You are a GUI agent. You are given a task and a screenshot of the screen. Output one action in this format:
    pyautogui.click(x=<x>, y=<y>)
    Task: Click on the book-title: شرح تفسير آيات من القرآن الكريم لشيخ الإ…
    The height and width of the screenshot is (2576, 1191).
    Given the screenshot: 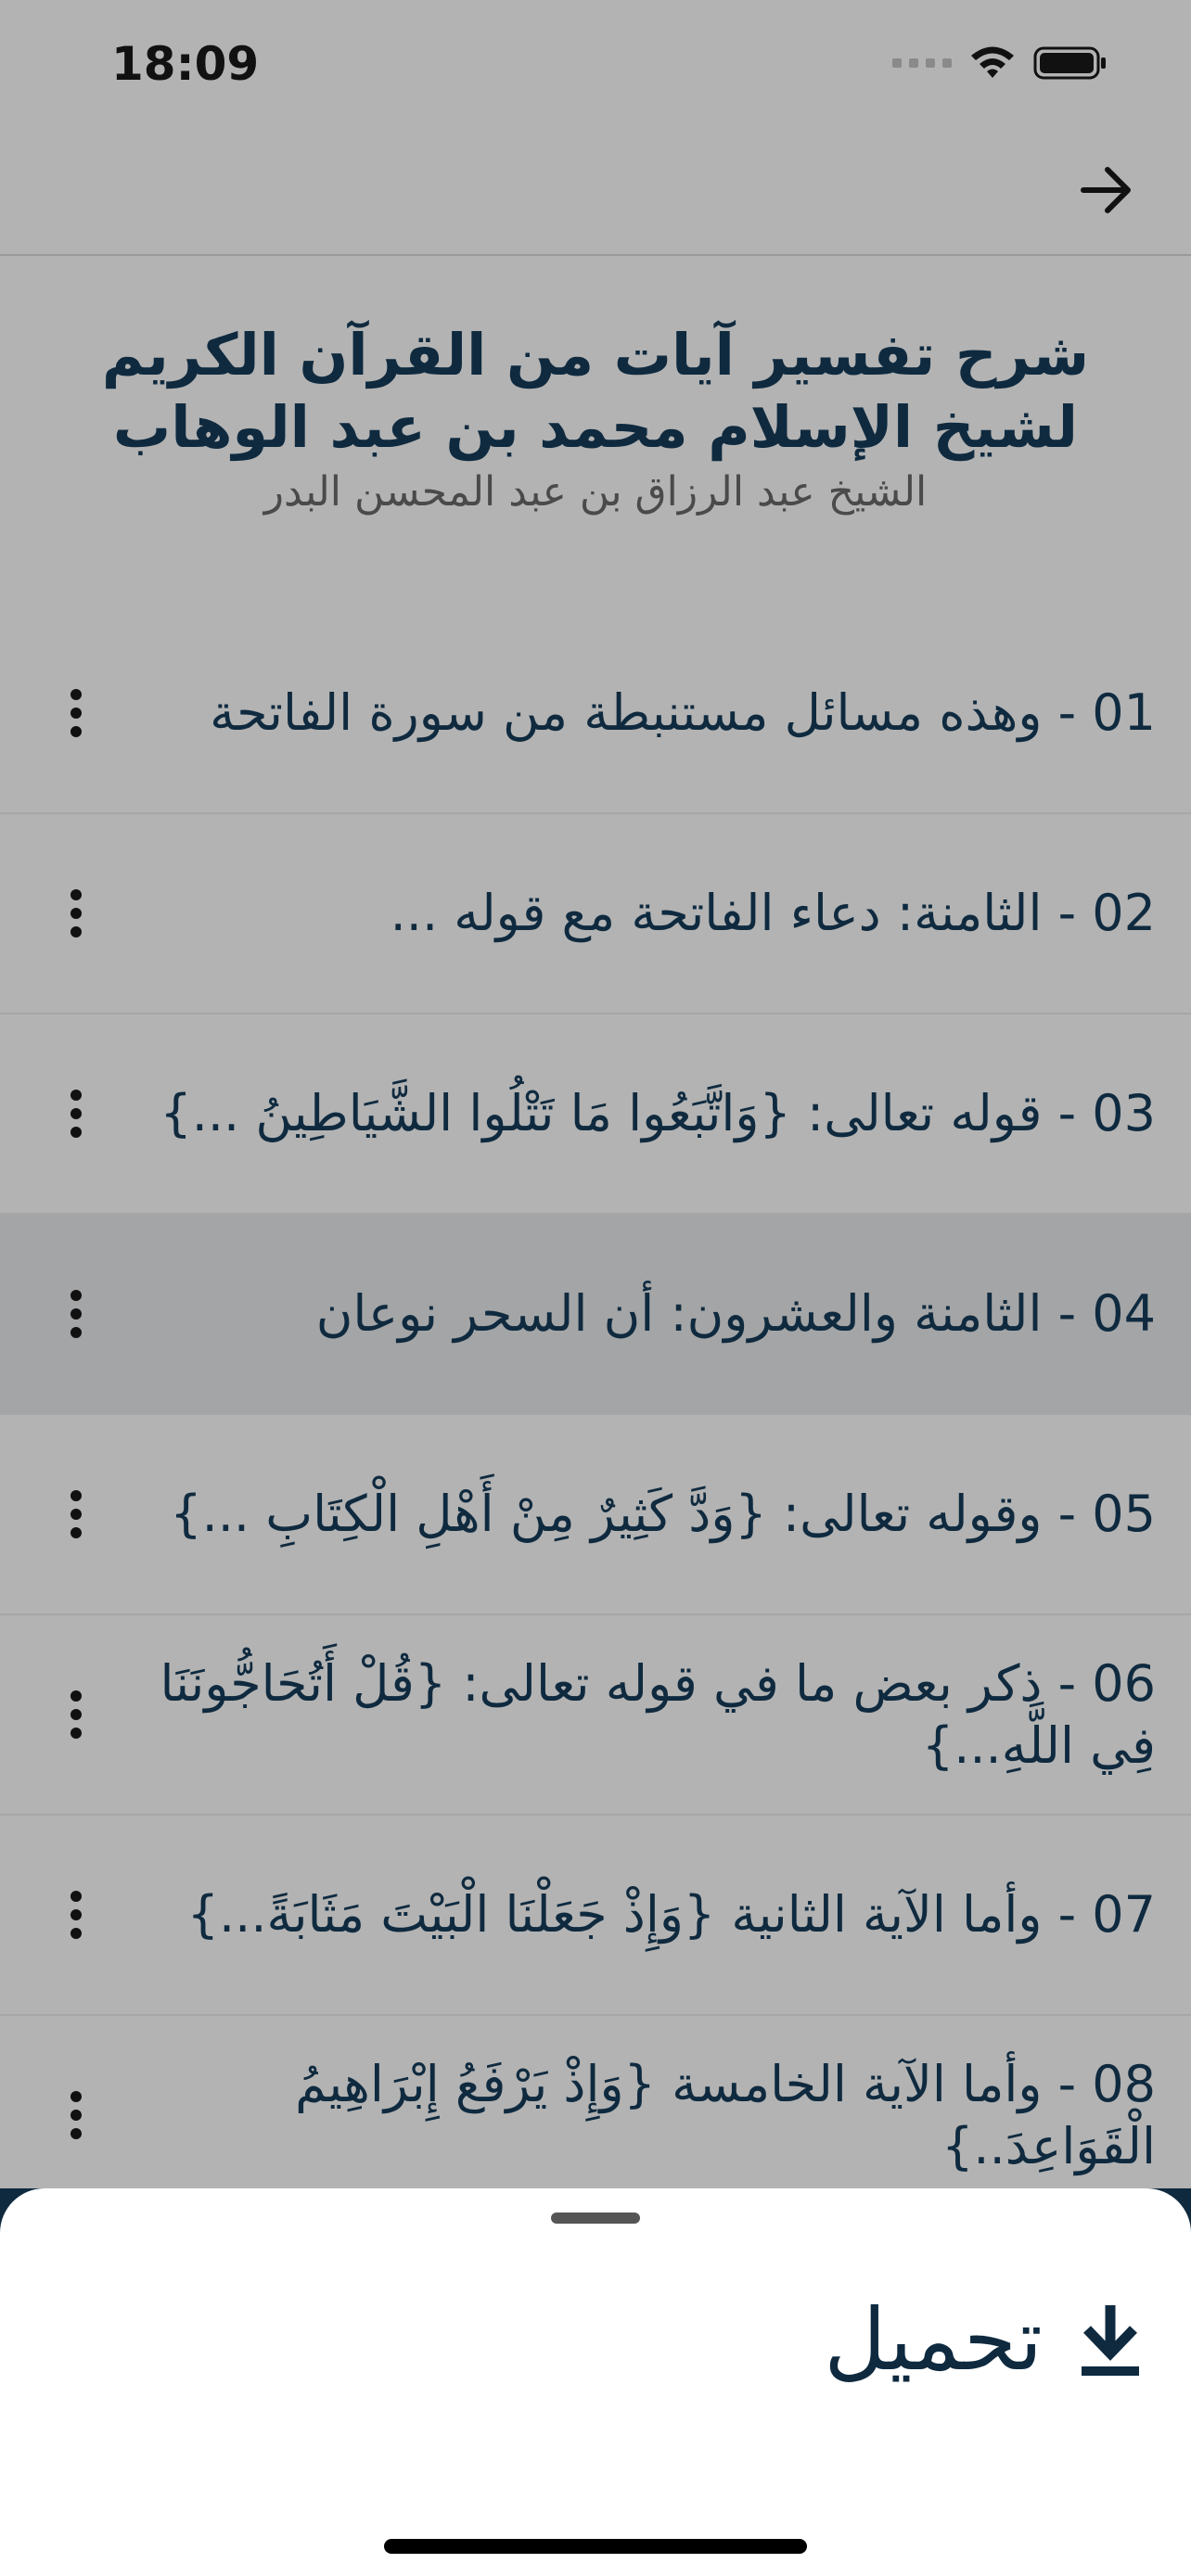 What is the action you would take?
    pyautogui.click(x=595, y=391)
    